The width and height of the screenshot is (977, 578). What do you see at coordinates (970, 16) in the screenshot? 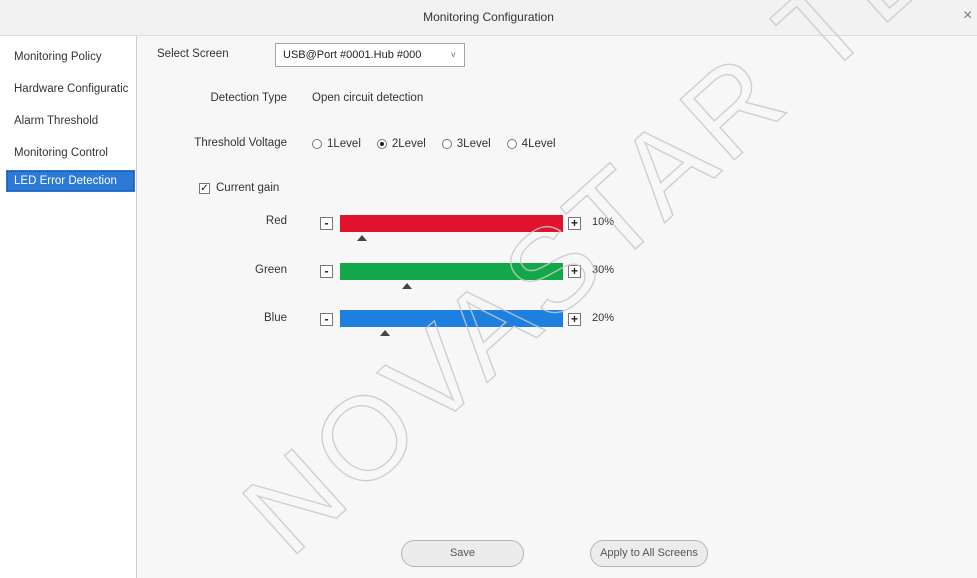
I see `close-icon: ×` at bounding box center [970, 16].